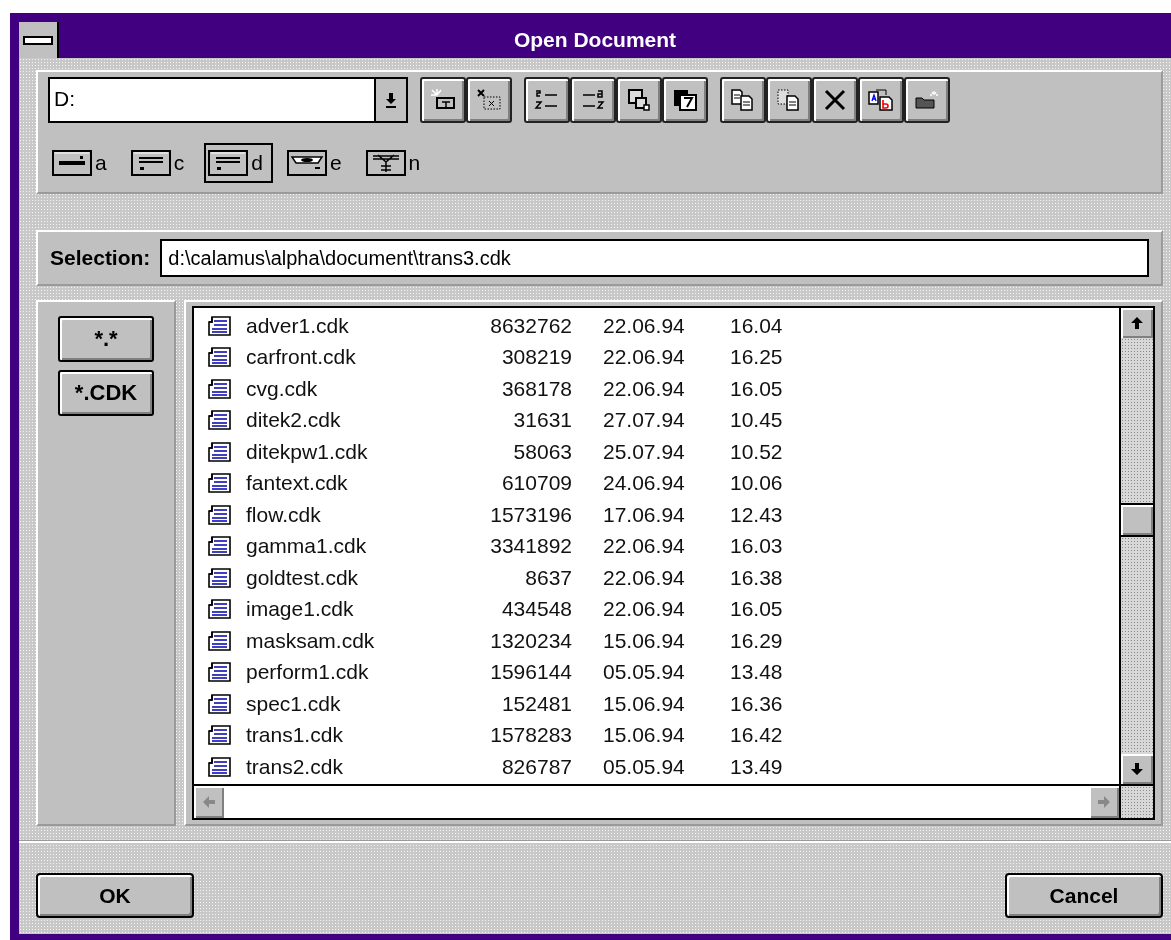 This screenshot has width=1171, height=940. I want to click on up-arrow-icon, so click(1137, 323).